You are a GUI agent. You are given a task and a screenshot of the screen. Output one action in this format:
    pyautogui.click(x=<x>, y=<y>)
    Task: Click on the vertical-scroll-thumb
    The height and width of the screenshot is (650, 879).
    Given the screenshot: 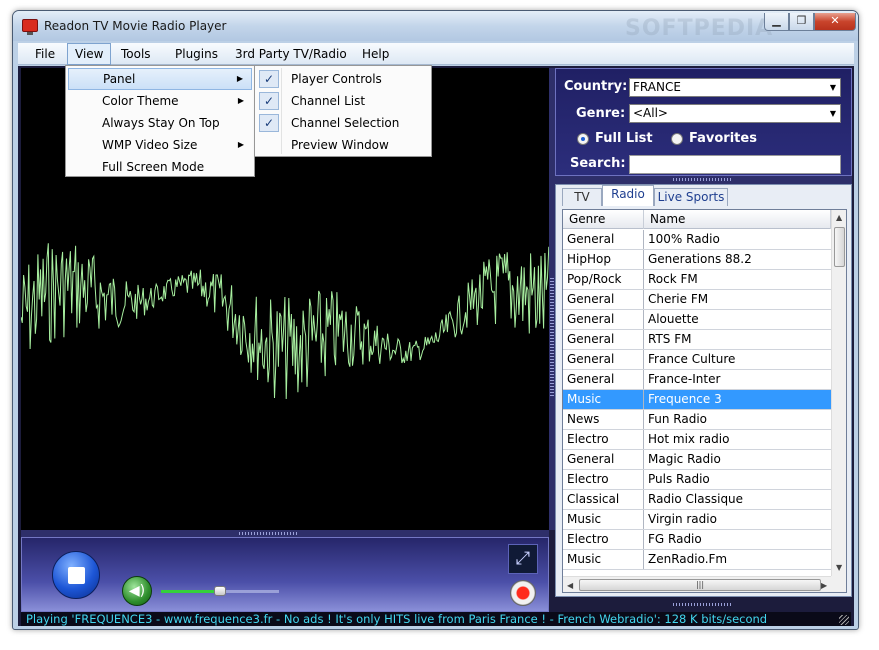 What is the action you would take?
    pyautogui.click(x=839, y=247)
    